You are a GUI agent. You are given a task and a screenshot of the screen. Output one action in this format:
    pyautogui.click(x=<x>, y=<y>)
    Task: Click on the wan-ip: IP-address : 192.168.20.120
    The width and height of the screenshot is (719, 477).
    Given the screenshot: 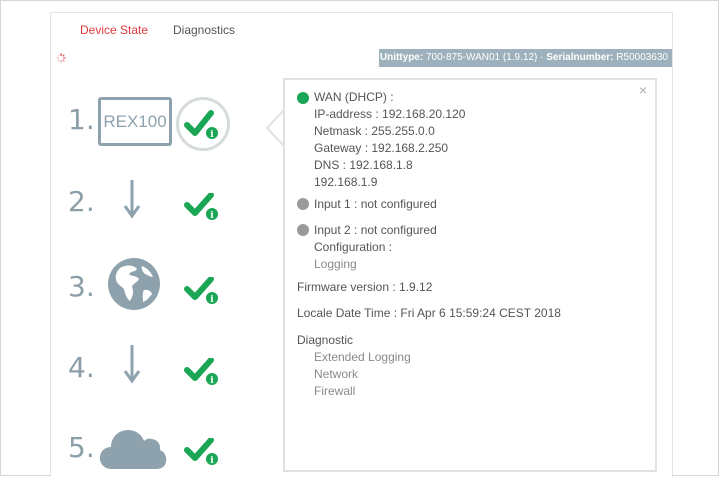 What is the action you would take?
    pyautogui.click(x=390, y=114)
    